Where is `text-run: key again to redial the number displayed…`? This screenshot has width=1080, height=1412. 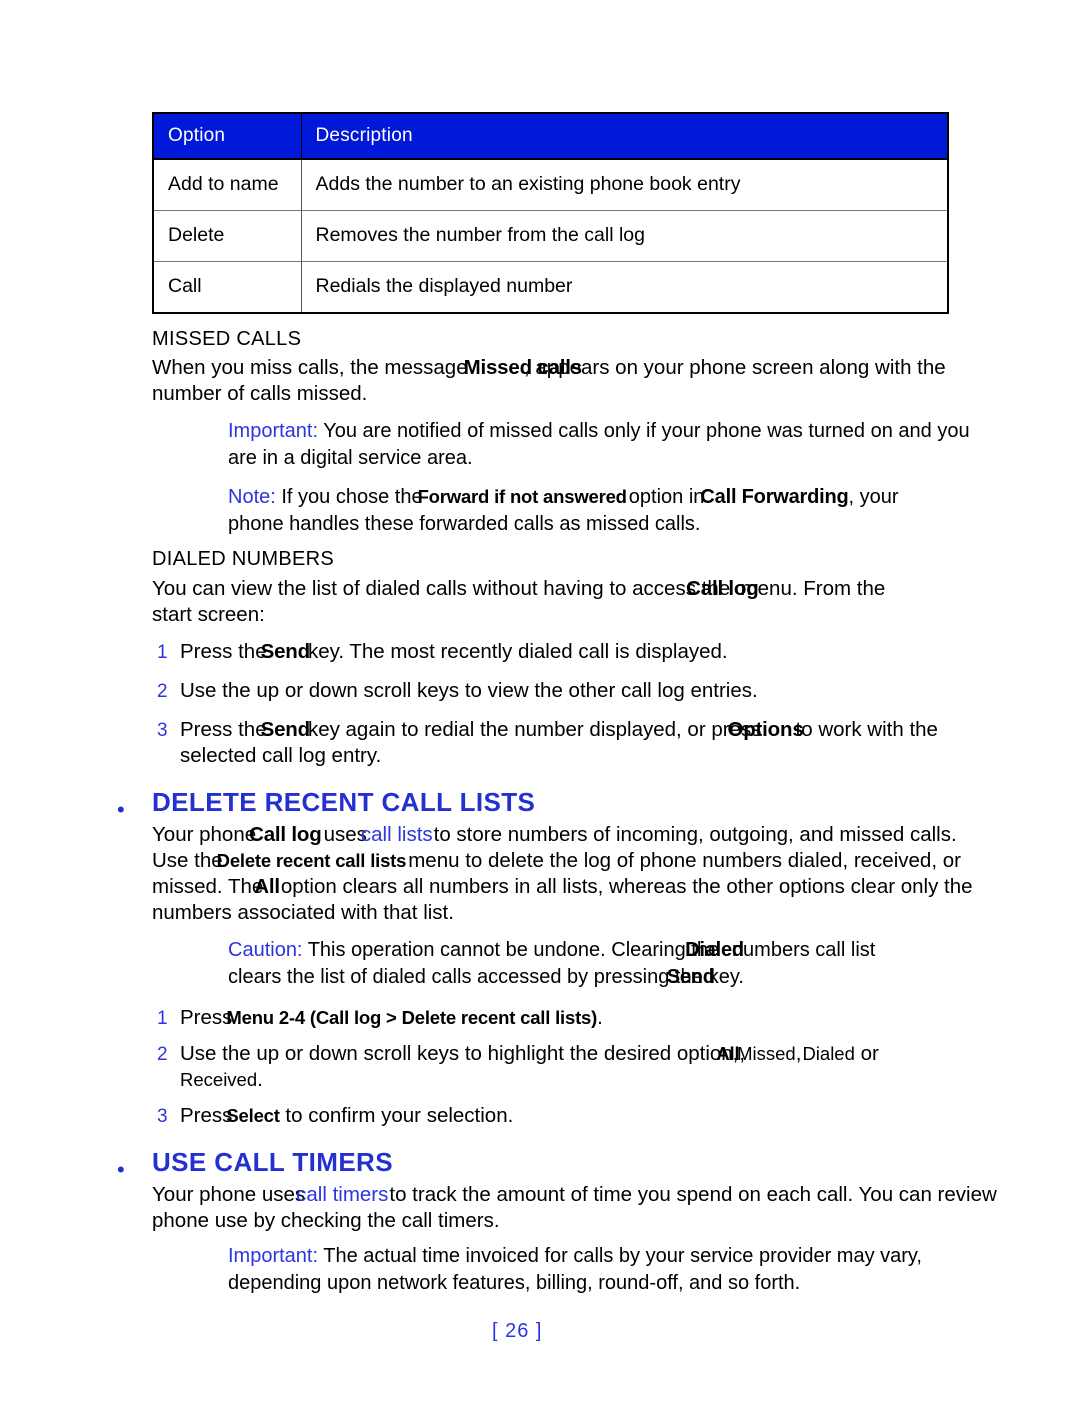
text-run: key again to redial the number displayed… is located at coordinates (534, 729).